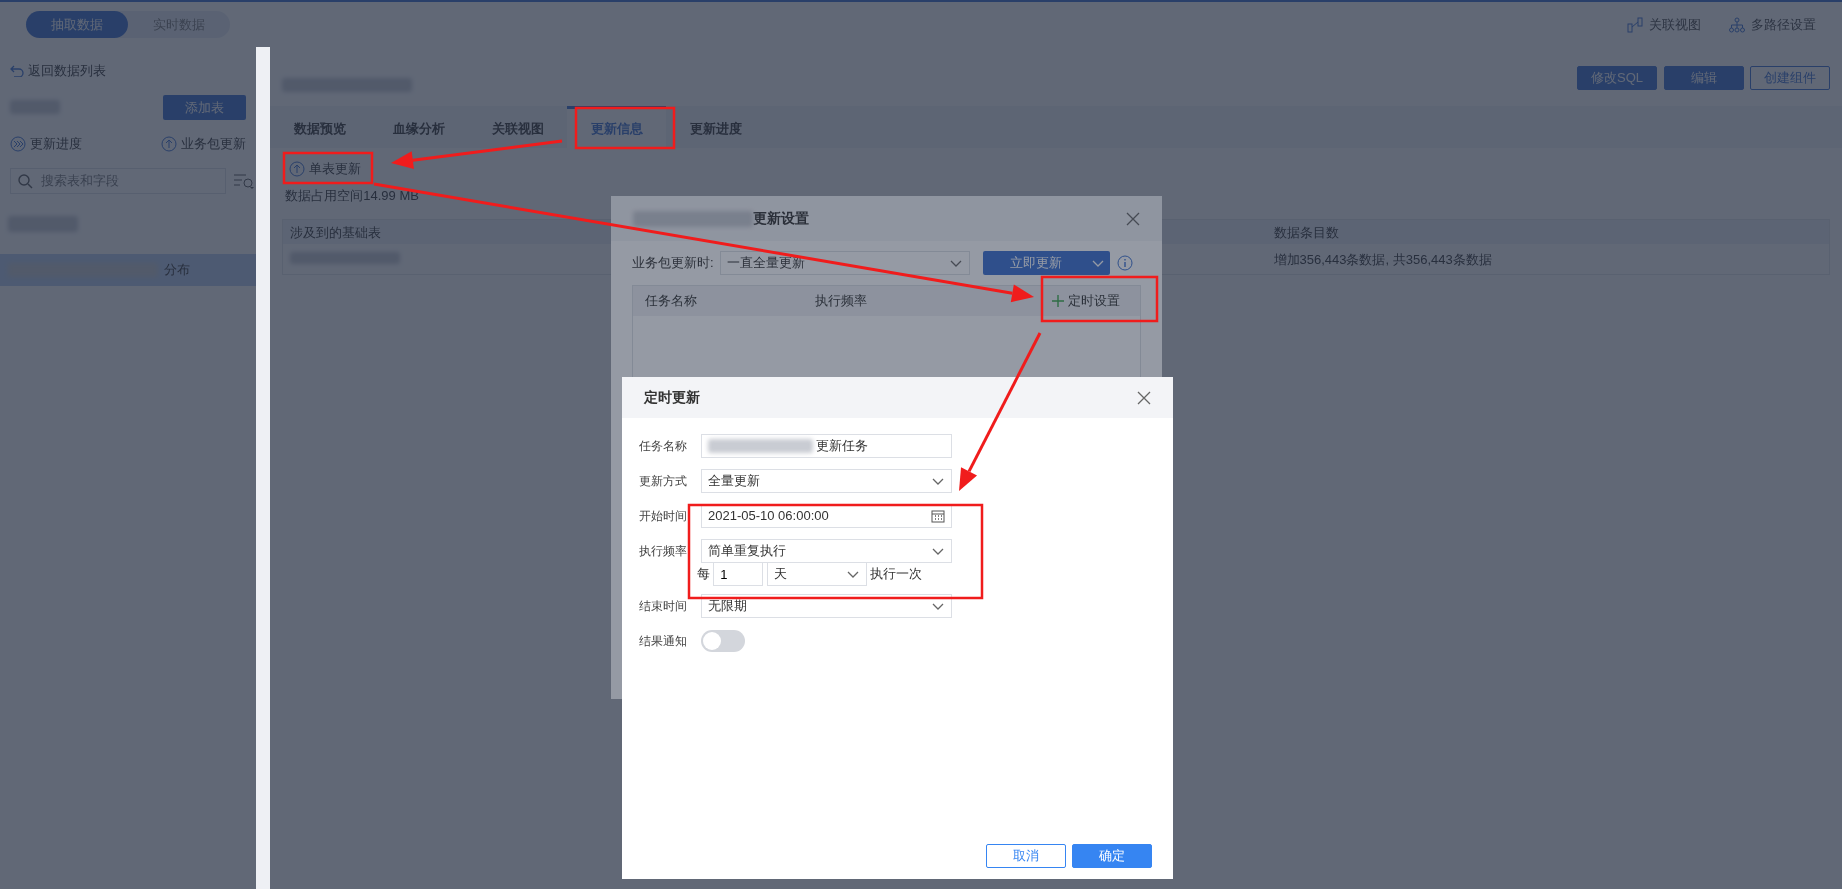 The width and height of the screenshot is (1842, 889). What do you see at coordinates (663, 606) in the screenshot?
I see `field-label: 结束时间` at bounding box center [663, 606].